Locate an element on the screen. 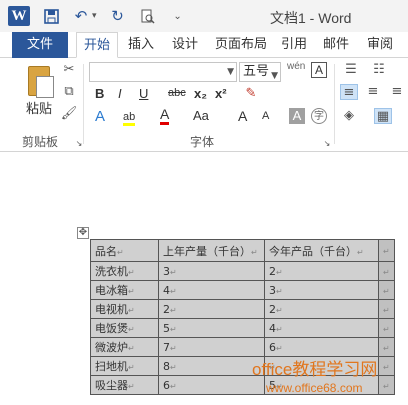  table-header-cell: 今年产品（千台）↵ is located at coordinates (321, 250).